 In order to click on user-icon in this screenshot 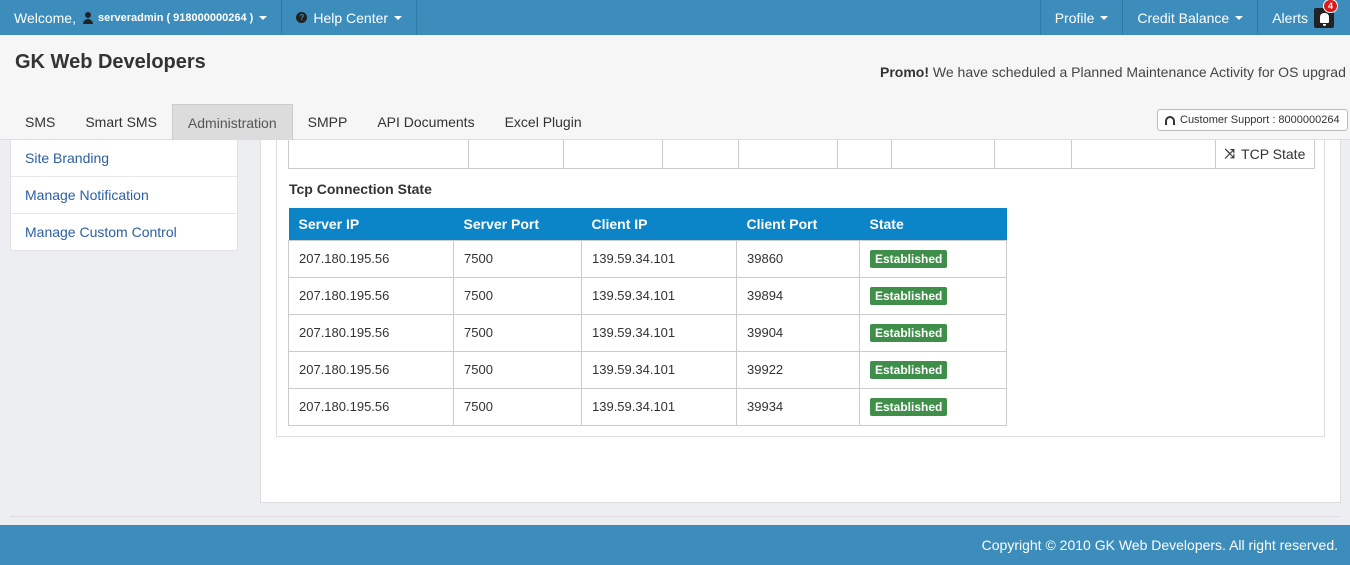, I will do `click(88, 17)`.